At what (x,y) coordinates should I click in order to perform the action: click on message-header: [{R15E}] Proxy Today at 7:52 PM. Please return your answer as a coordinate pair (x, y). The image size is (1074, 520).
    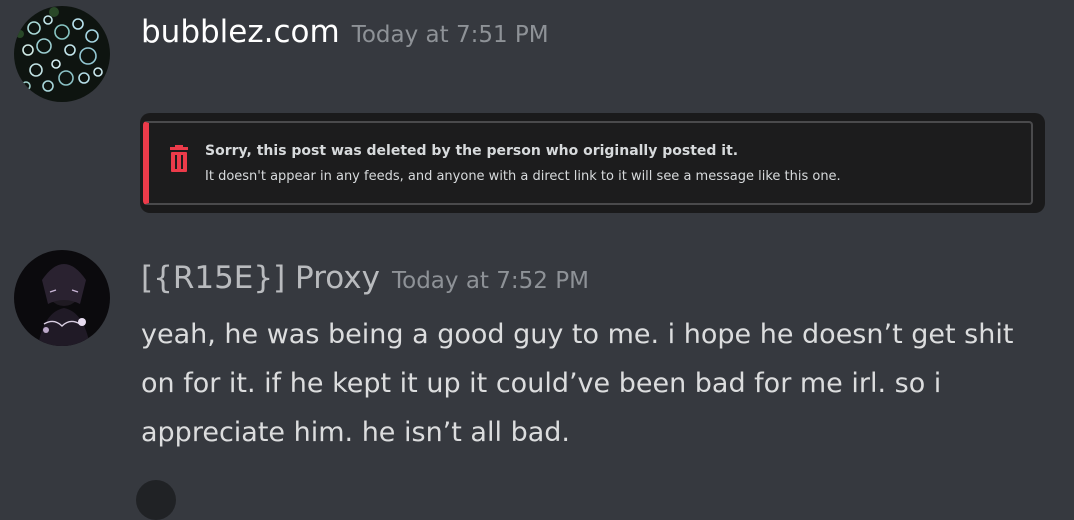
    Looking at the image, I should click on (365, 278).